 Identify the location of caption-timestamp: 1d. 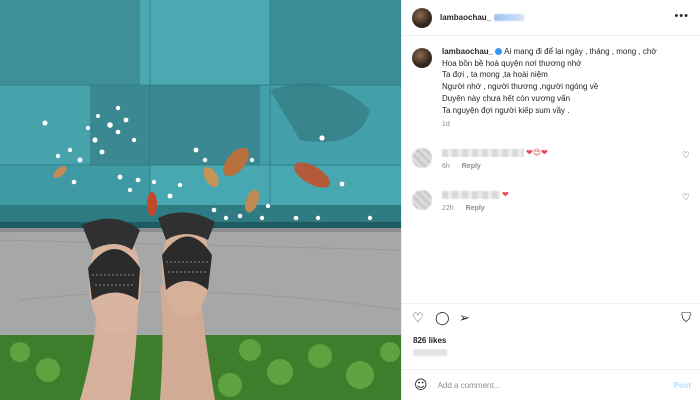
(446, 125).